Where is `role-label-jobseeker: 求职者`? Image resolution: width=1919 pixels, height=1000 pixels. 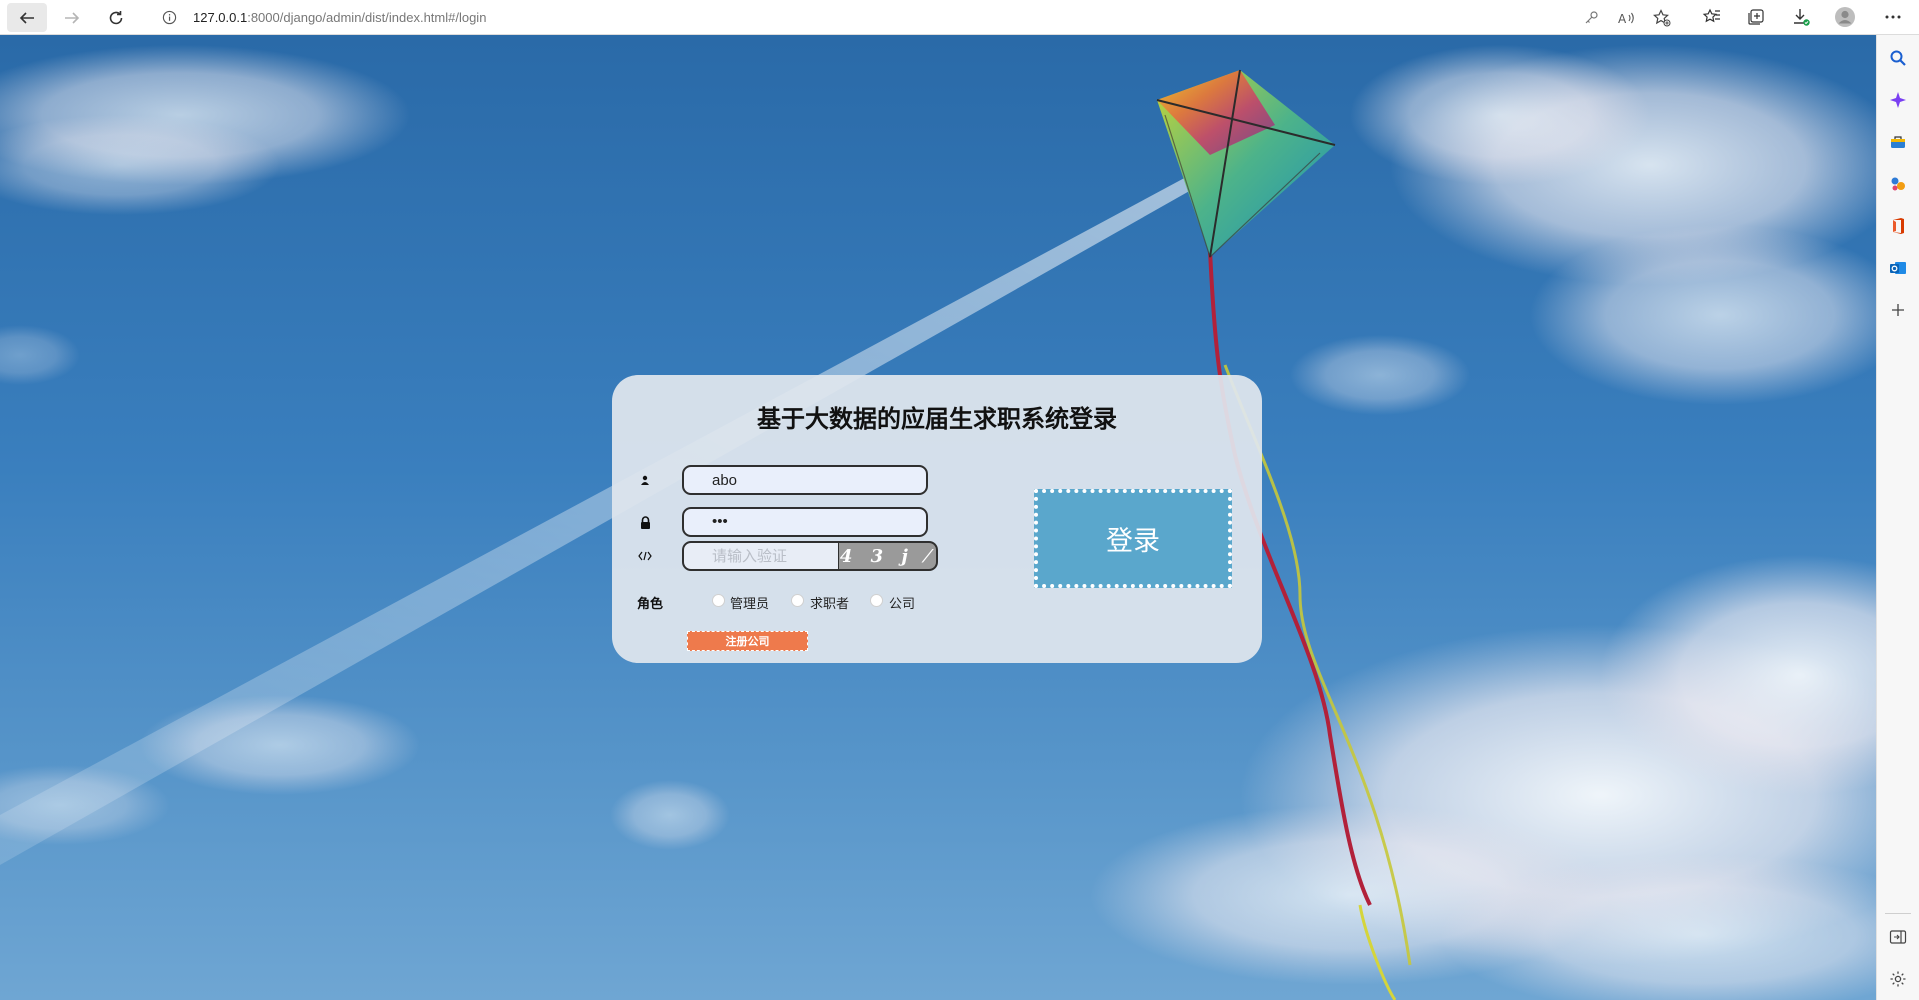 role-label-jobseeker: 求职者 is located at coordinates (830, 603).